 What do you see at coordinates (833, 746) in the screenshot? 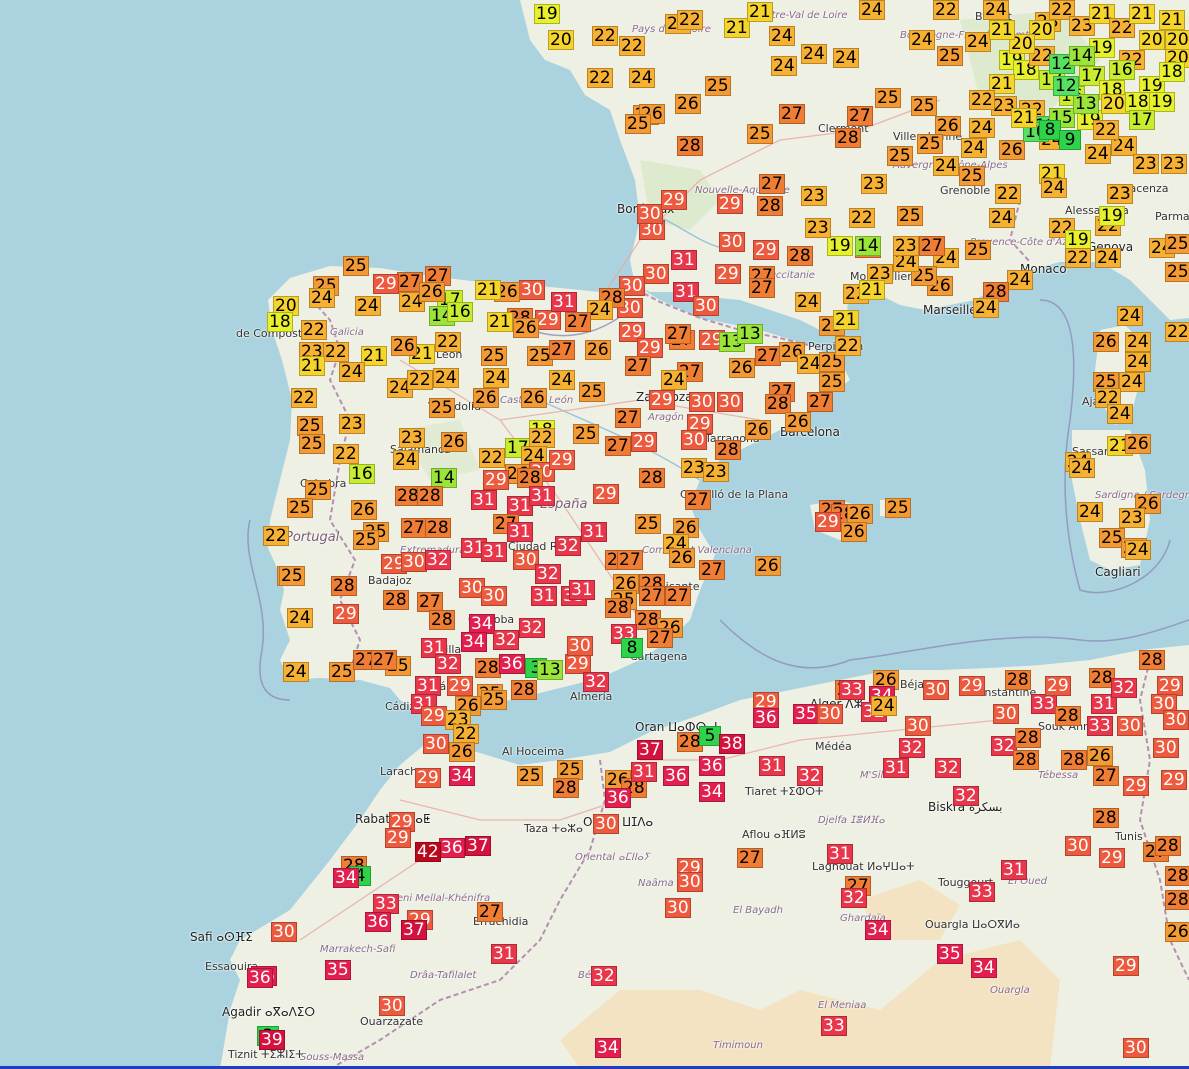
I see `place-label: Médéa` at bounding box center [833, 746].